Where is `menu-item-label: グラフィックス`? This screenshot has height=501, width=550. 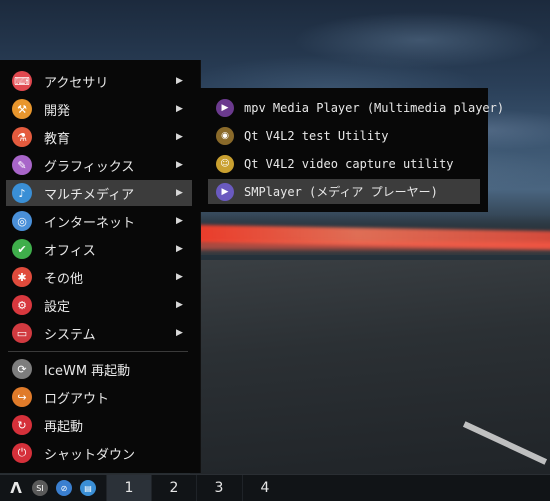
menu-item-label: グラフィックス is located at coordinates (89, 167).